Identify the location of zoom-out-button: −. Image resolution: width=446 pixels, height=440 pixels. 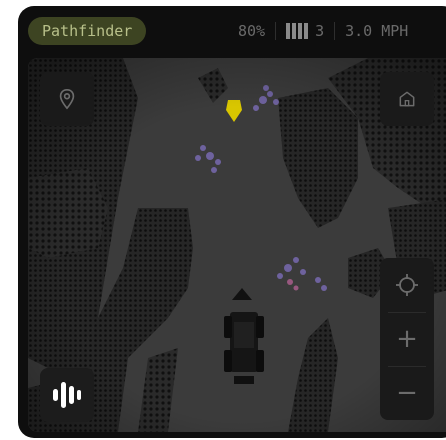
(407, 393).